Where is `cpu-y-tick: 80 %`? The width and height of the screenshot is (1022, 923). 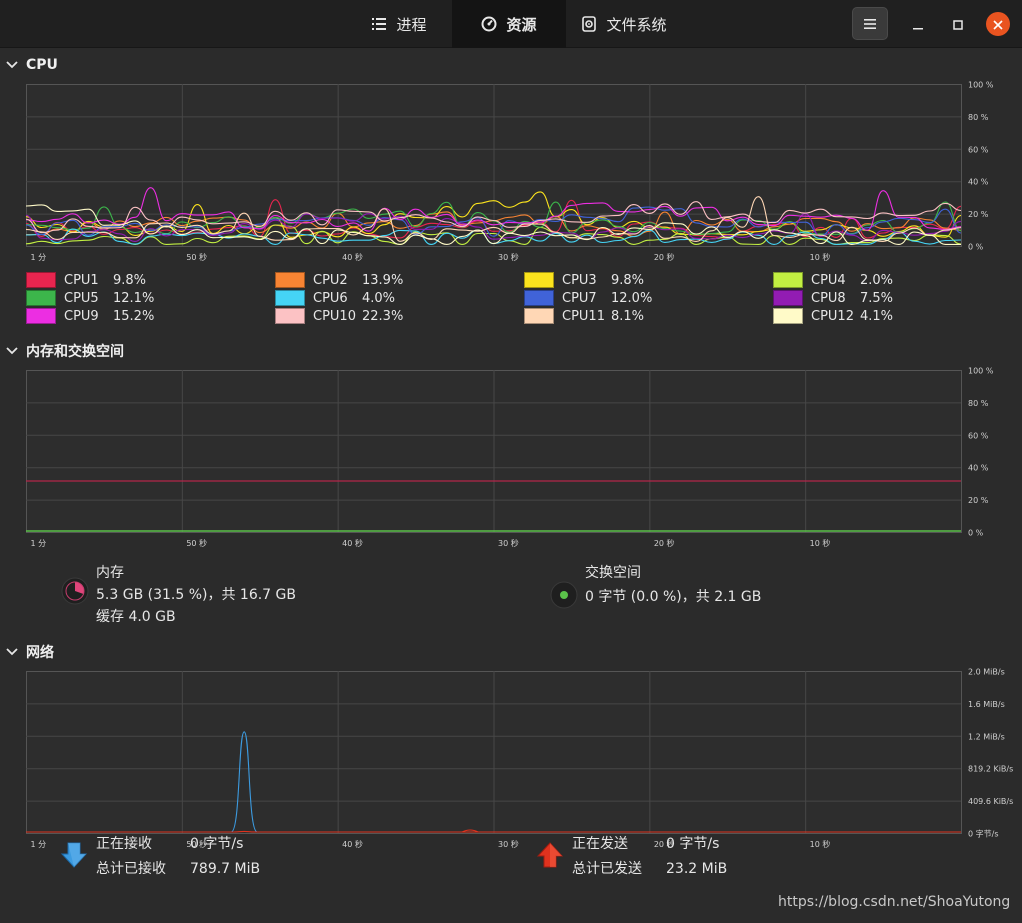 cpu-y-tick: 80 % is located at coordinates (978, 117).